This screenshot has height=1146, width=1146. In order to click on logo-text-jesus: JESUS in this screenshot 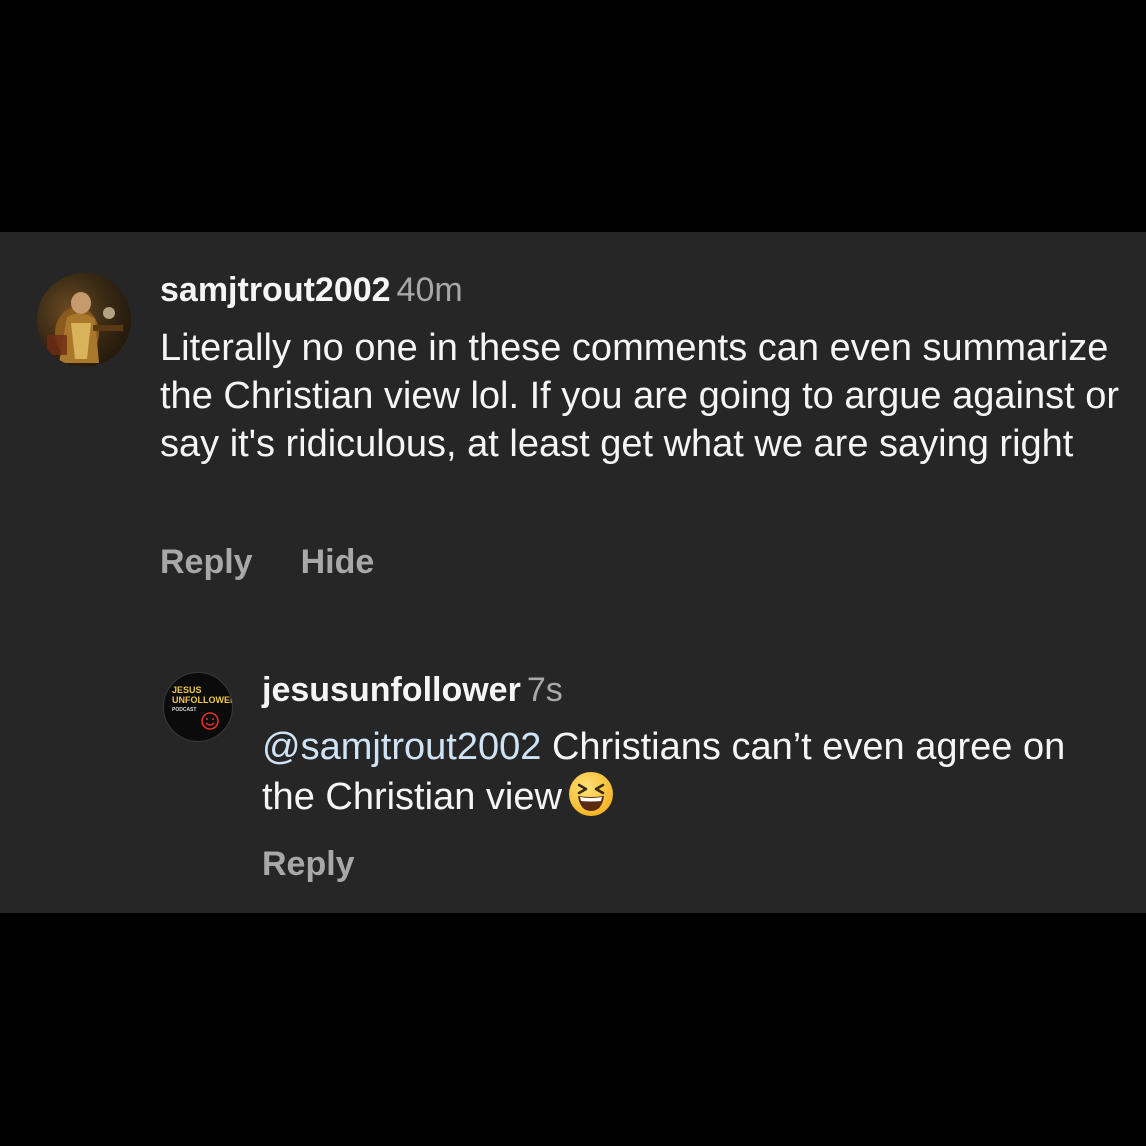, I will do `click(187, 690)`.